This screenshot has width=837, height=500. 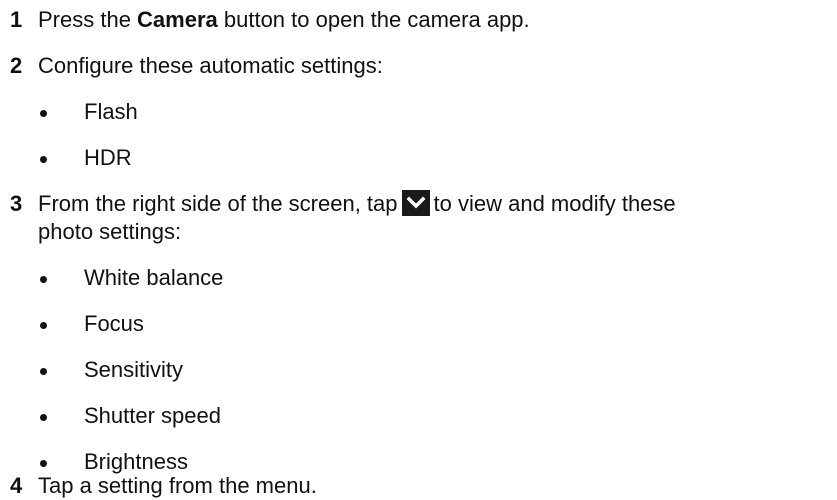 I want to click on step-number: 1, so click(x=16, y=19).